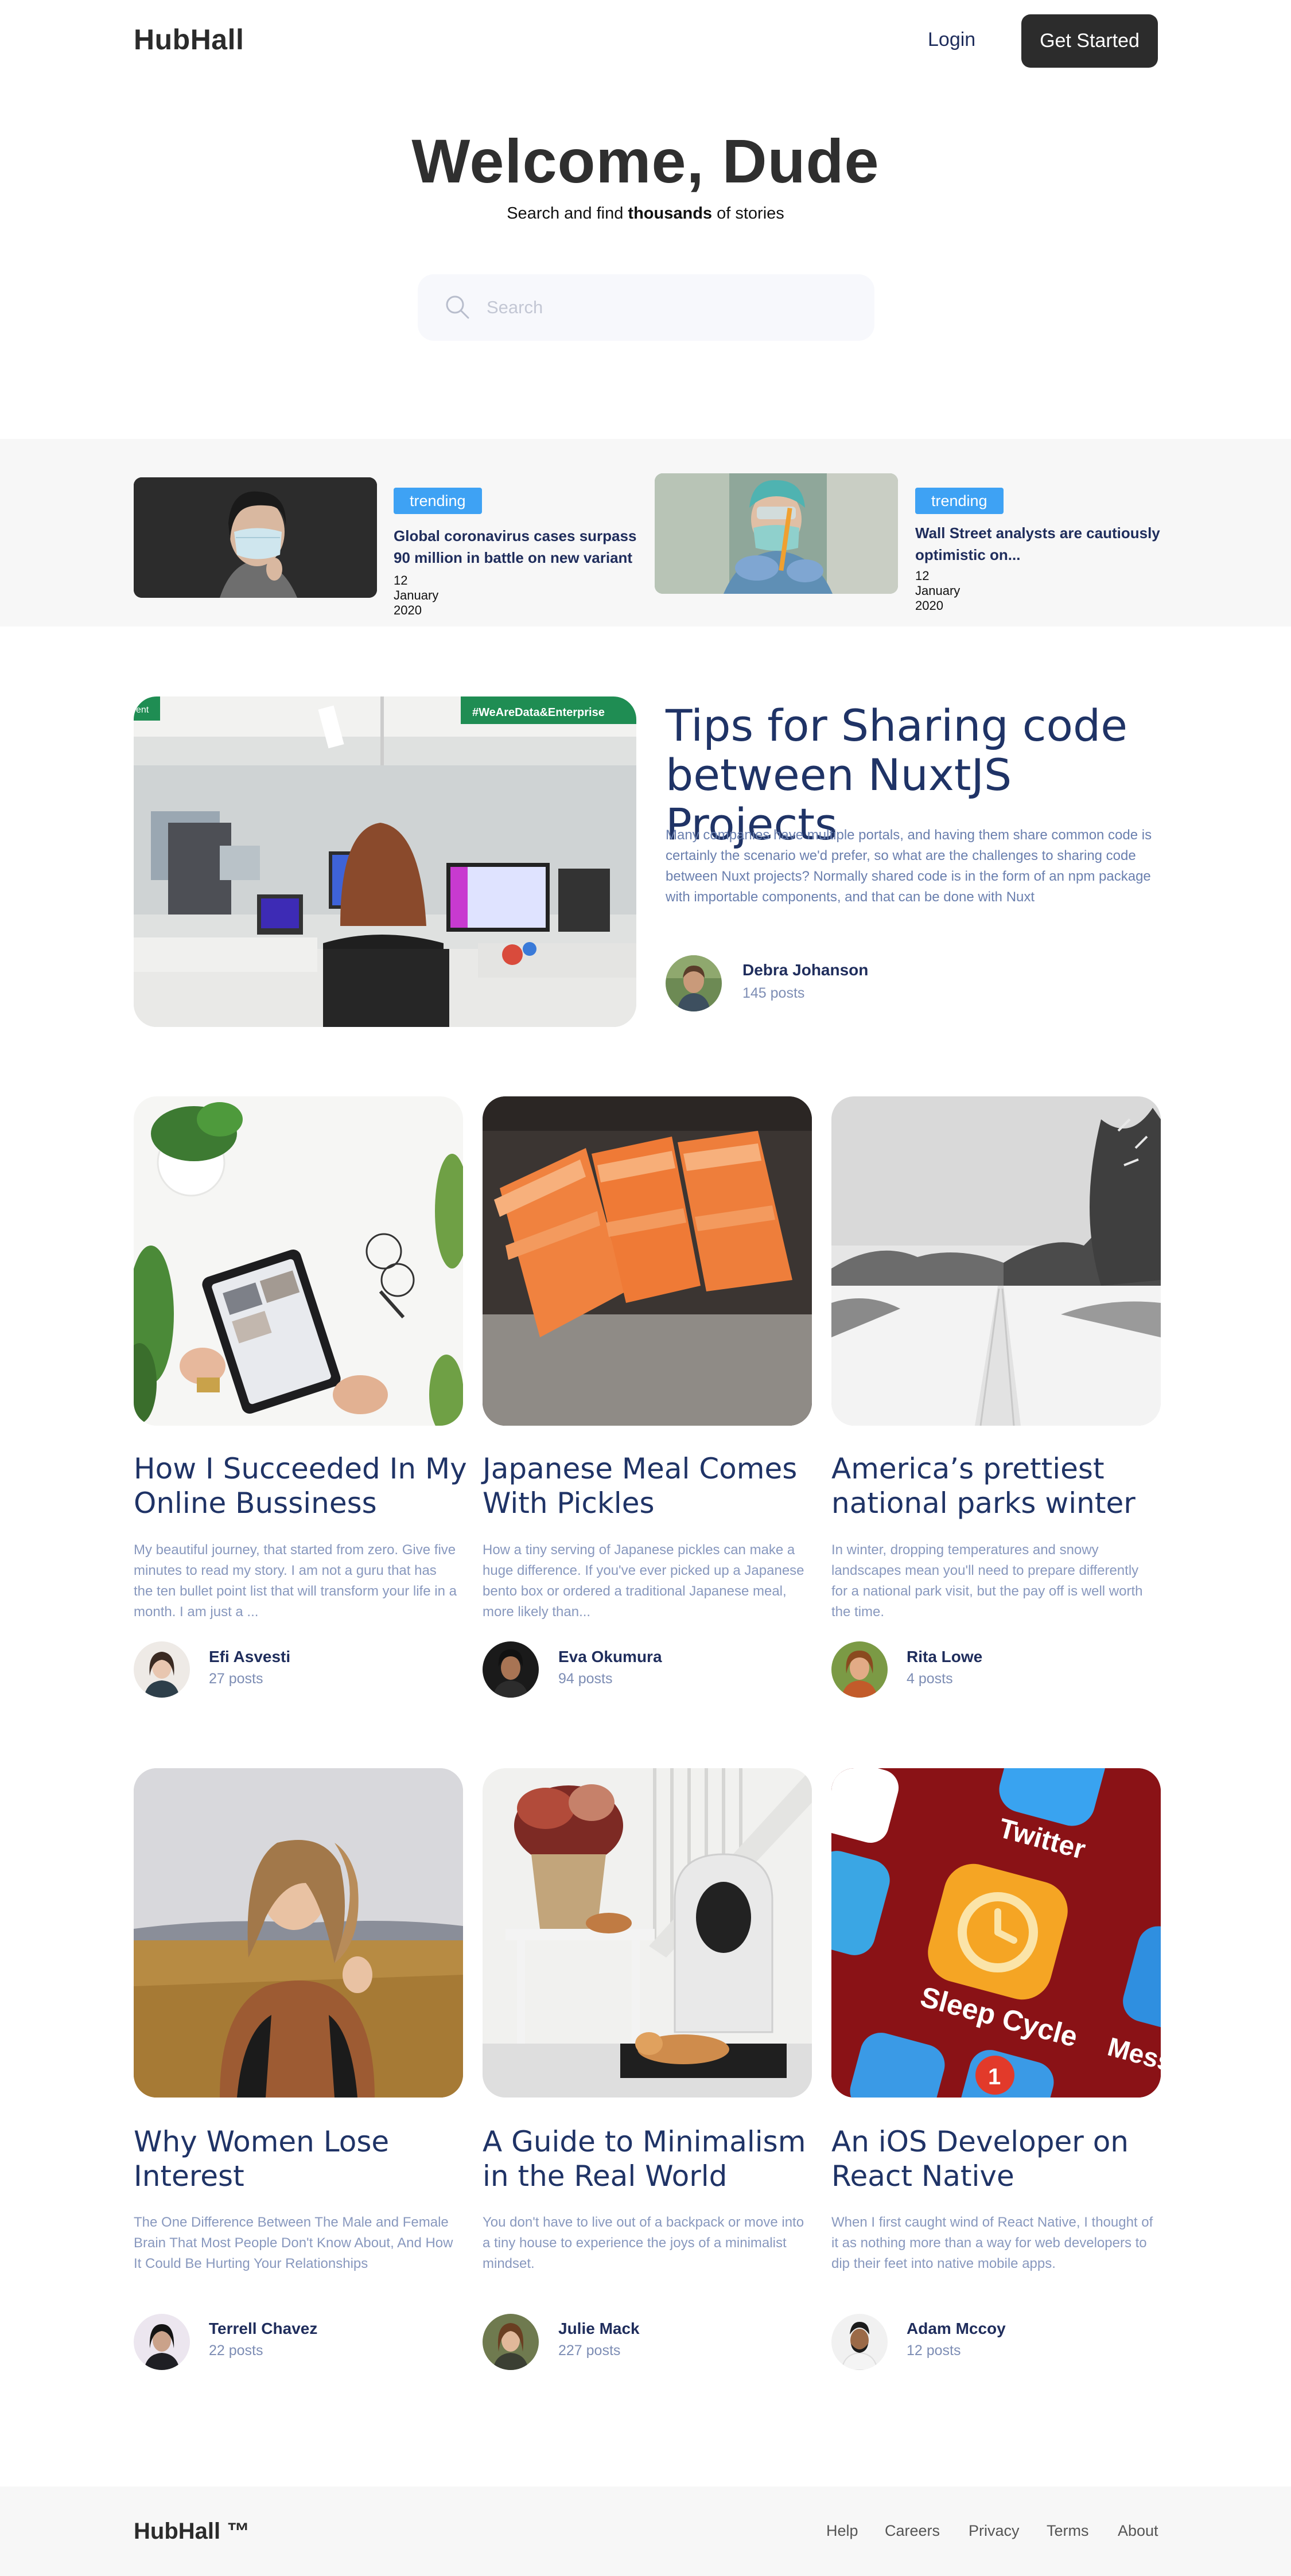 The image size is (1291, 2576). What do you see at coordinates (934, 2350) in the screenshot?
I see `author-post-count: 12 posts` at bounding box center [934, 2350].